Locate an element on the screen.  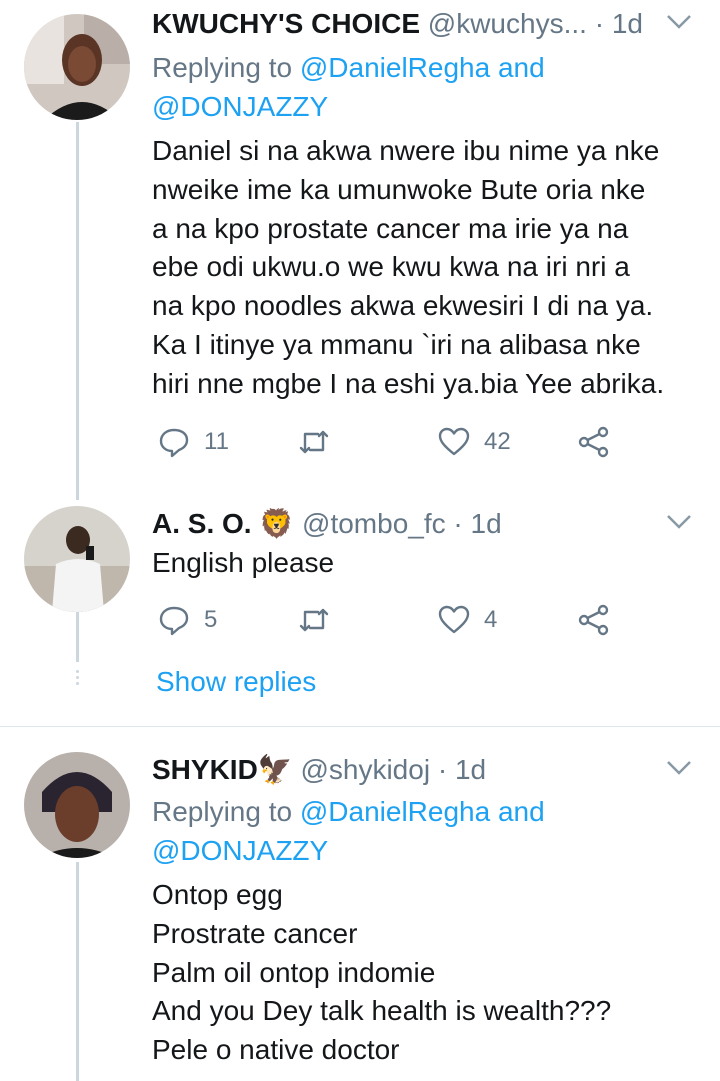
show-replies-link: Show replies is located at coordinates (236, 682).